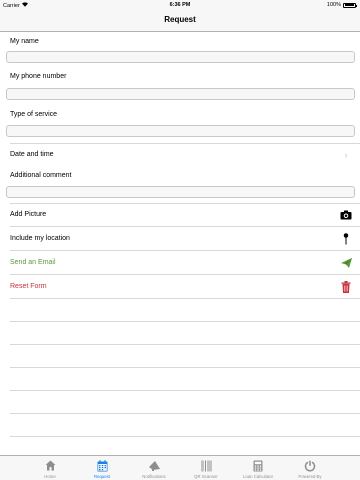 The height and width of the screenshot is (480, 360). Describe the element at coordinates (346, 239) in the screenshot. I see `location-pin-icon` at that location.